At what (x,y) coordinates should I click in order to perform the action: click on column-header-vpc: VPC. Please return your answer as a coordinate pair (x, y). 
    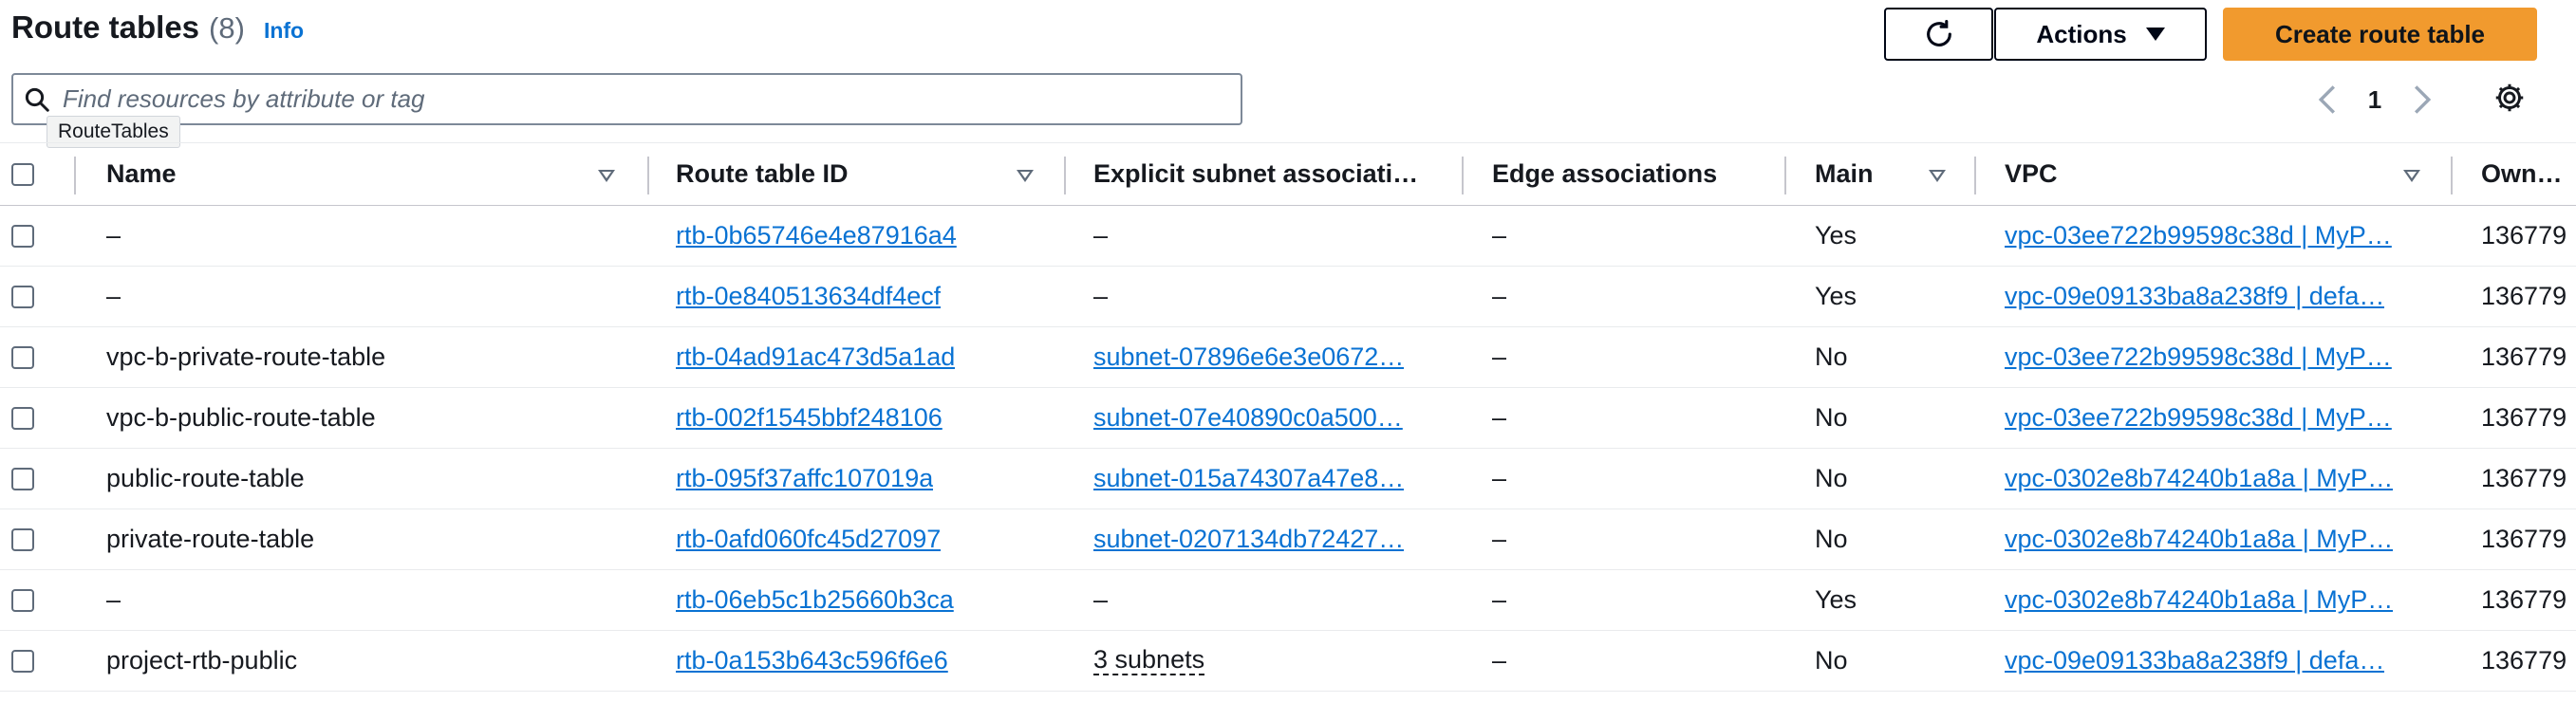
    Looking at the image, I should click on (2211, 174).